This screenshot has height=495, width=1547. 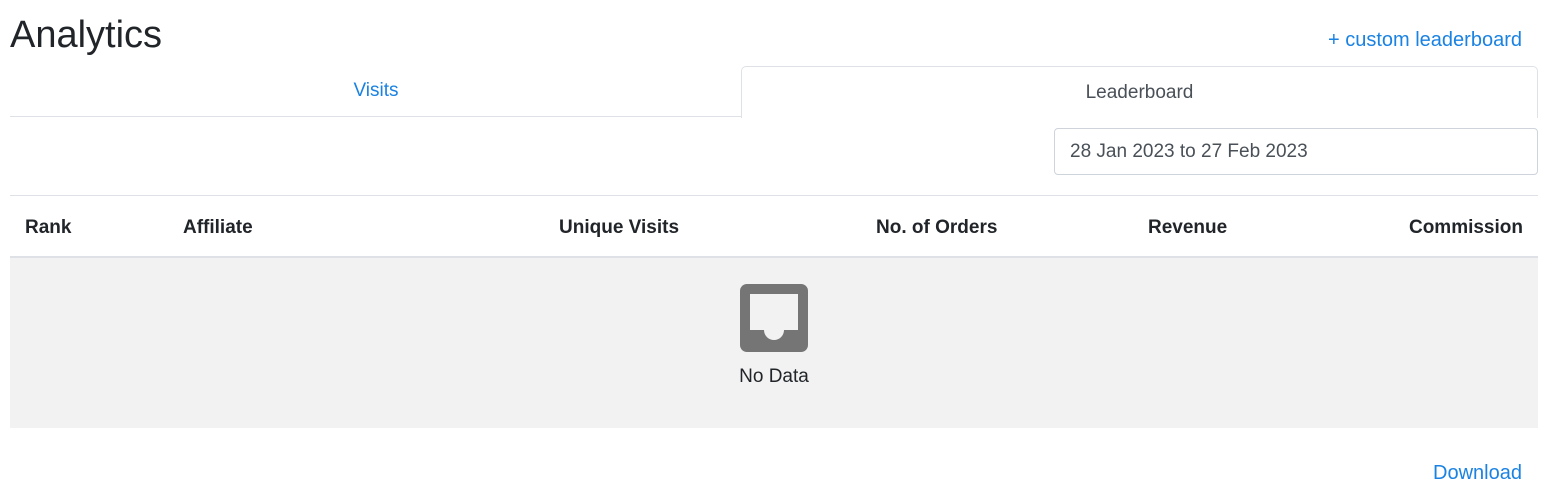 What do you see at coordinates (376, 91) in the screenshot?
I see `tab-visits: Visits` at bounding box center [376, 91].